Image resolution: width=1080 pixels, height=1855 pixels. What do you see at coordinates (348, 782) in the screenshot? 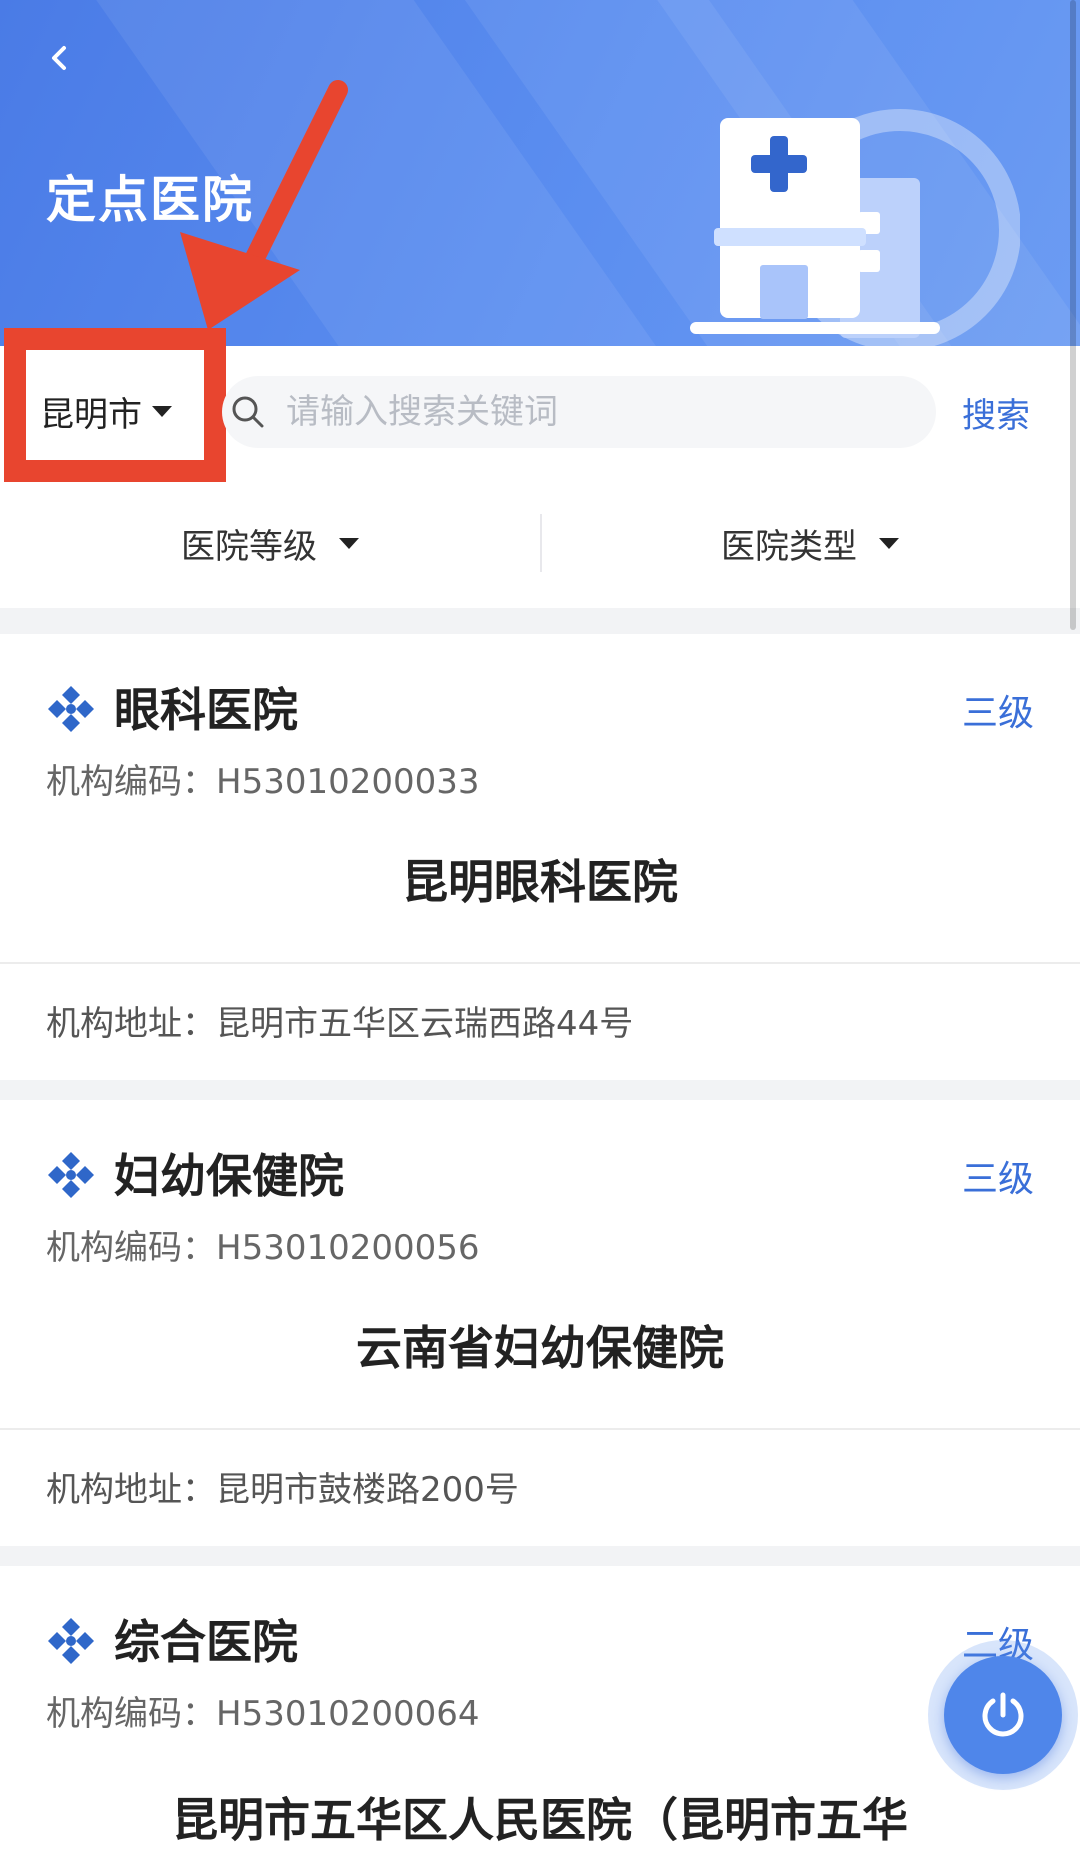
I see `hospital-code: H53010200033` at bounding box center [348, 782].